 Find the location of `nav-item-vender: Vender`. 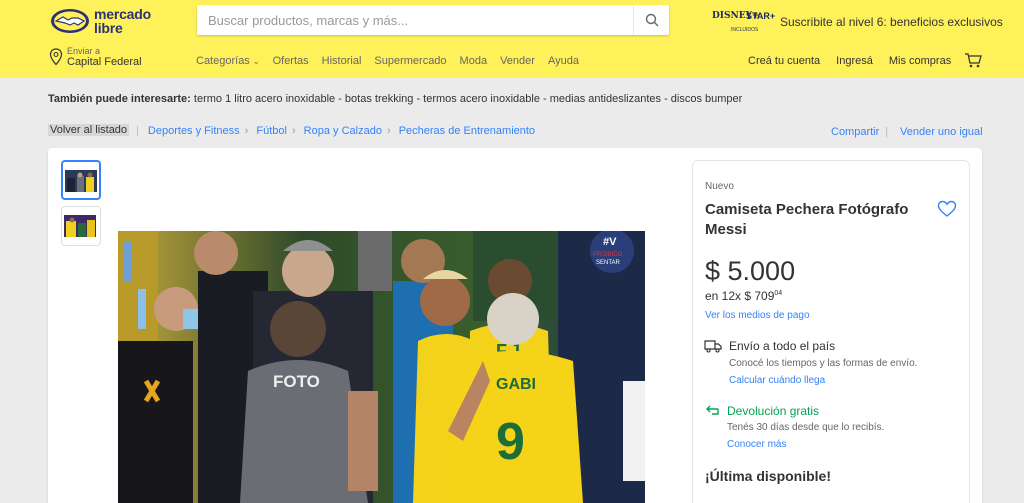

nav-item-vender: Vender is located at coordinates (517, 61).